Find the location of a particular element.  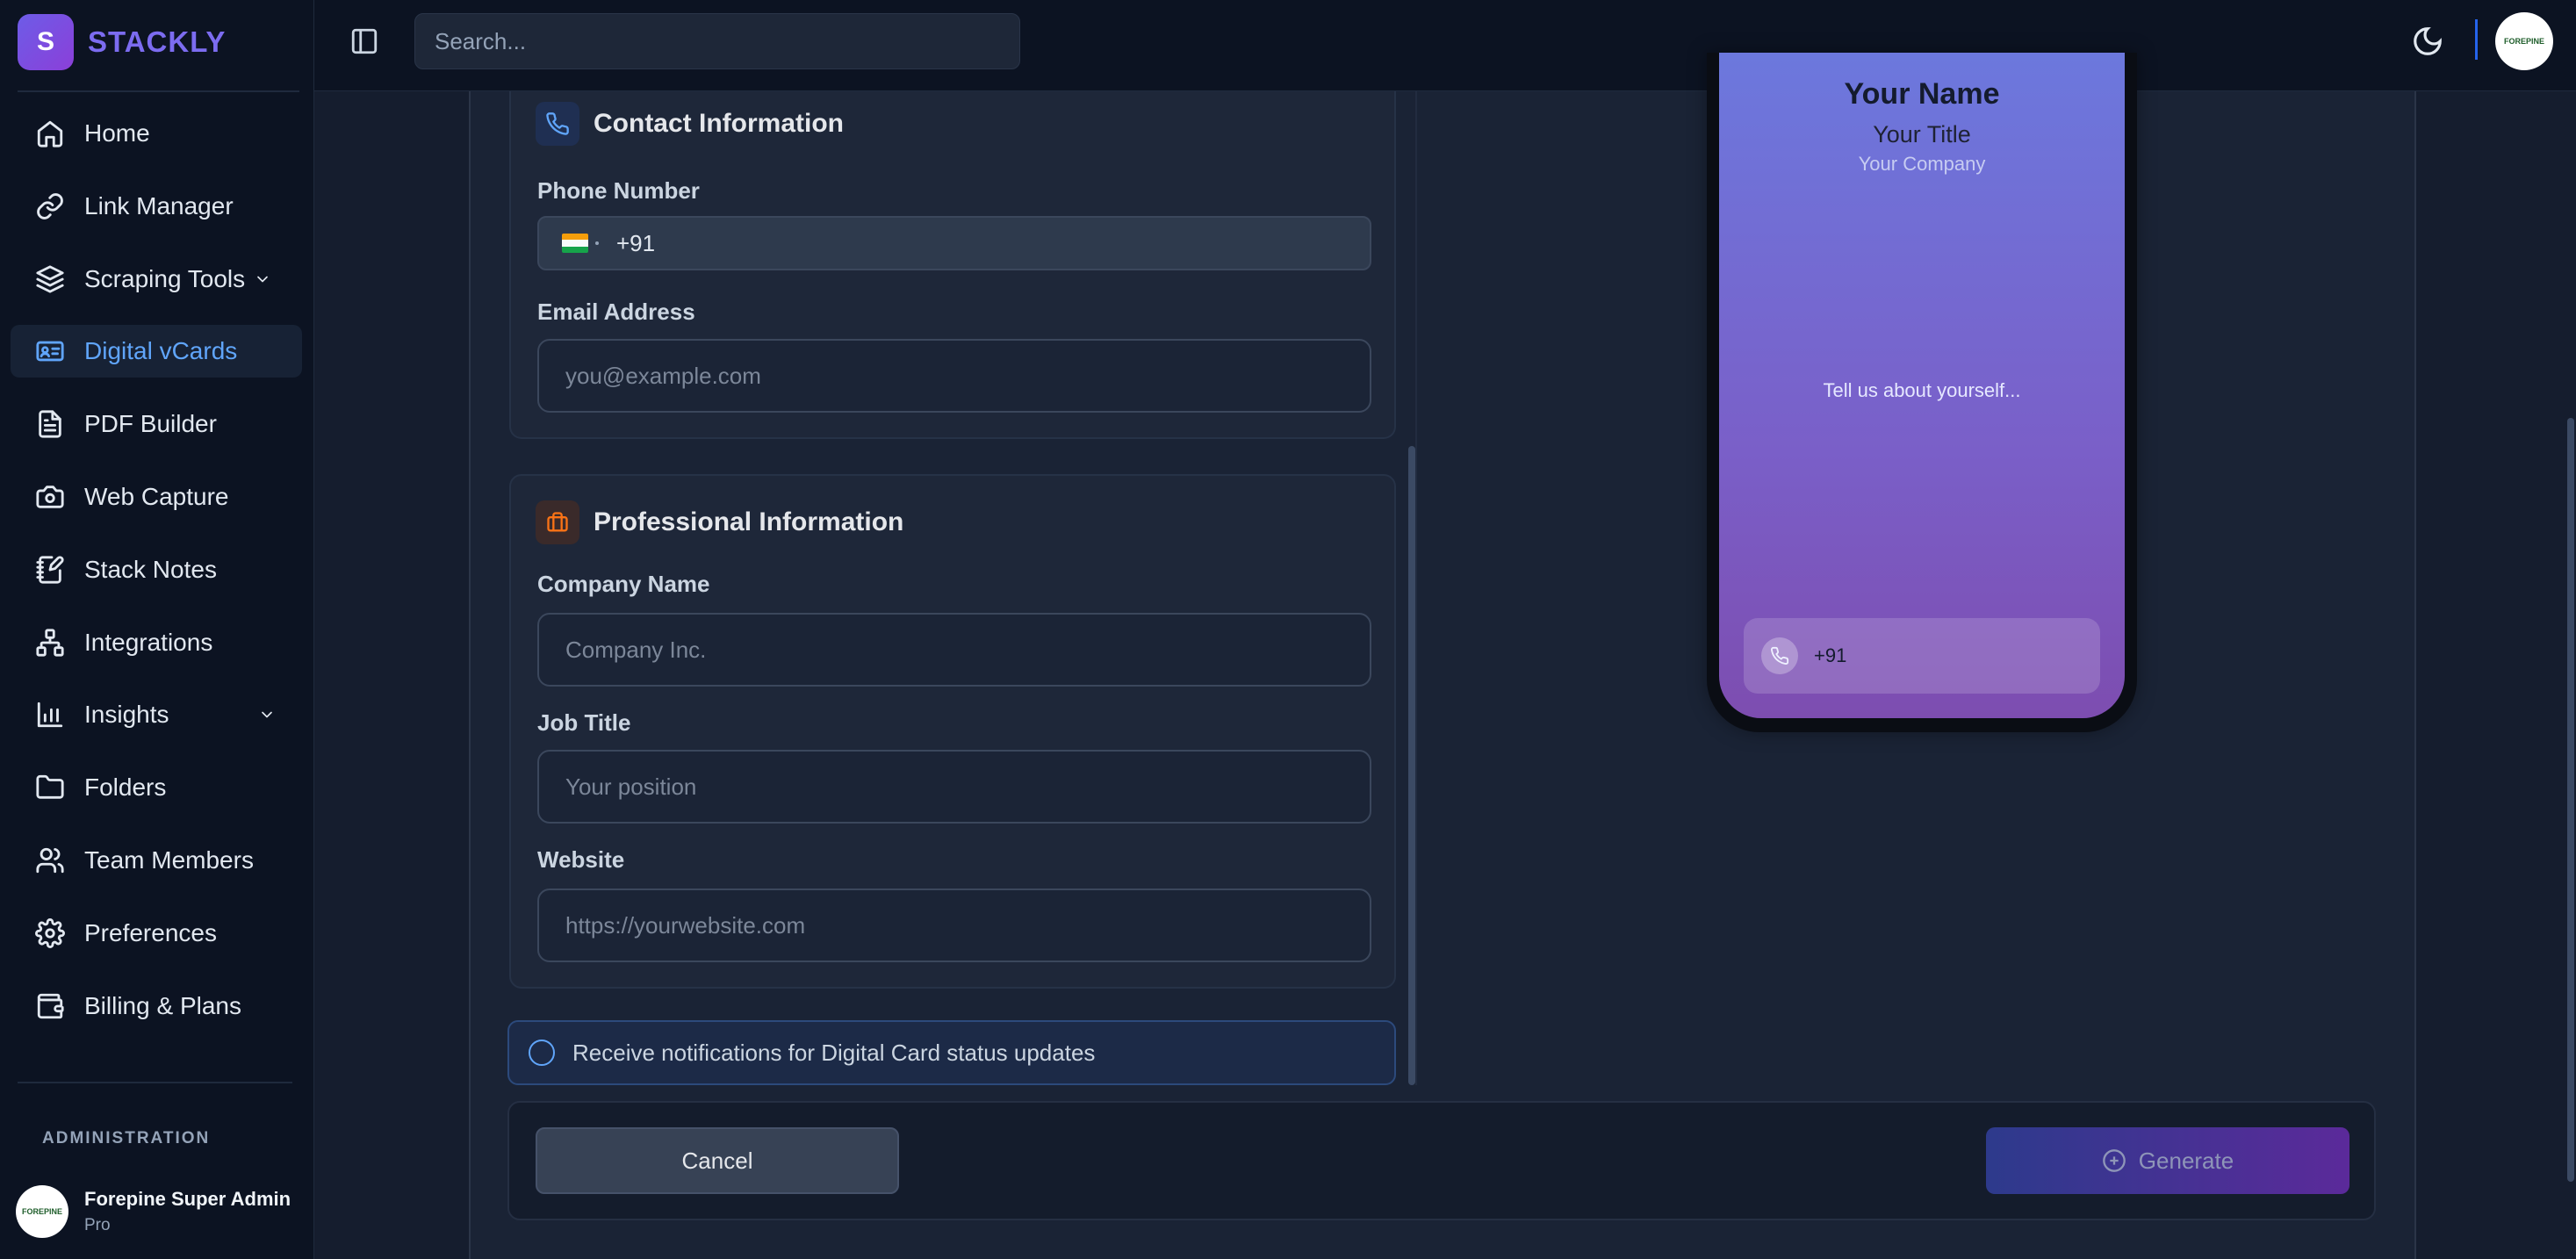

generate-button: Generate is located at coordinates (2167, 1161).